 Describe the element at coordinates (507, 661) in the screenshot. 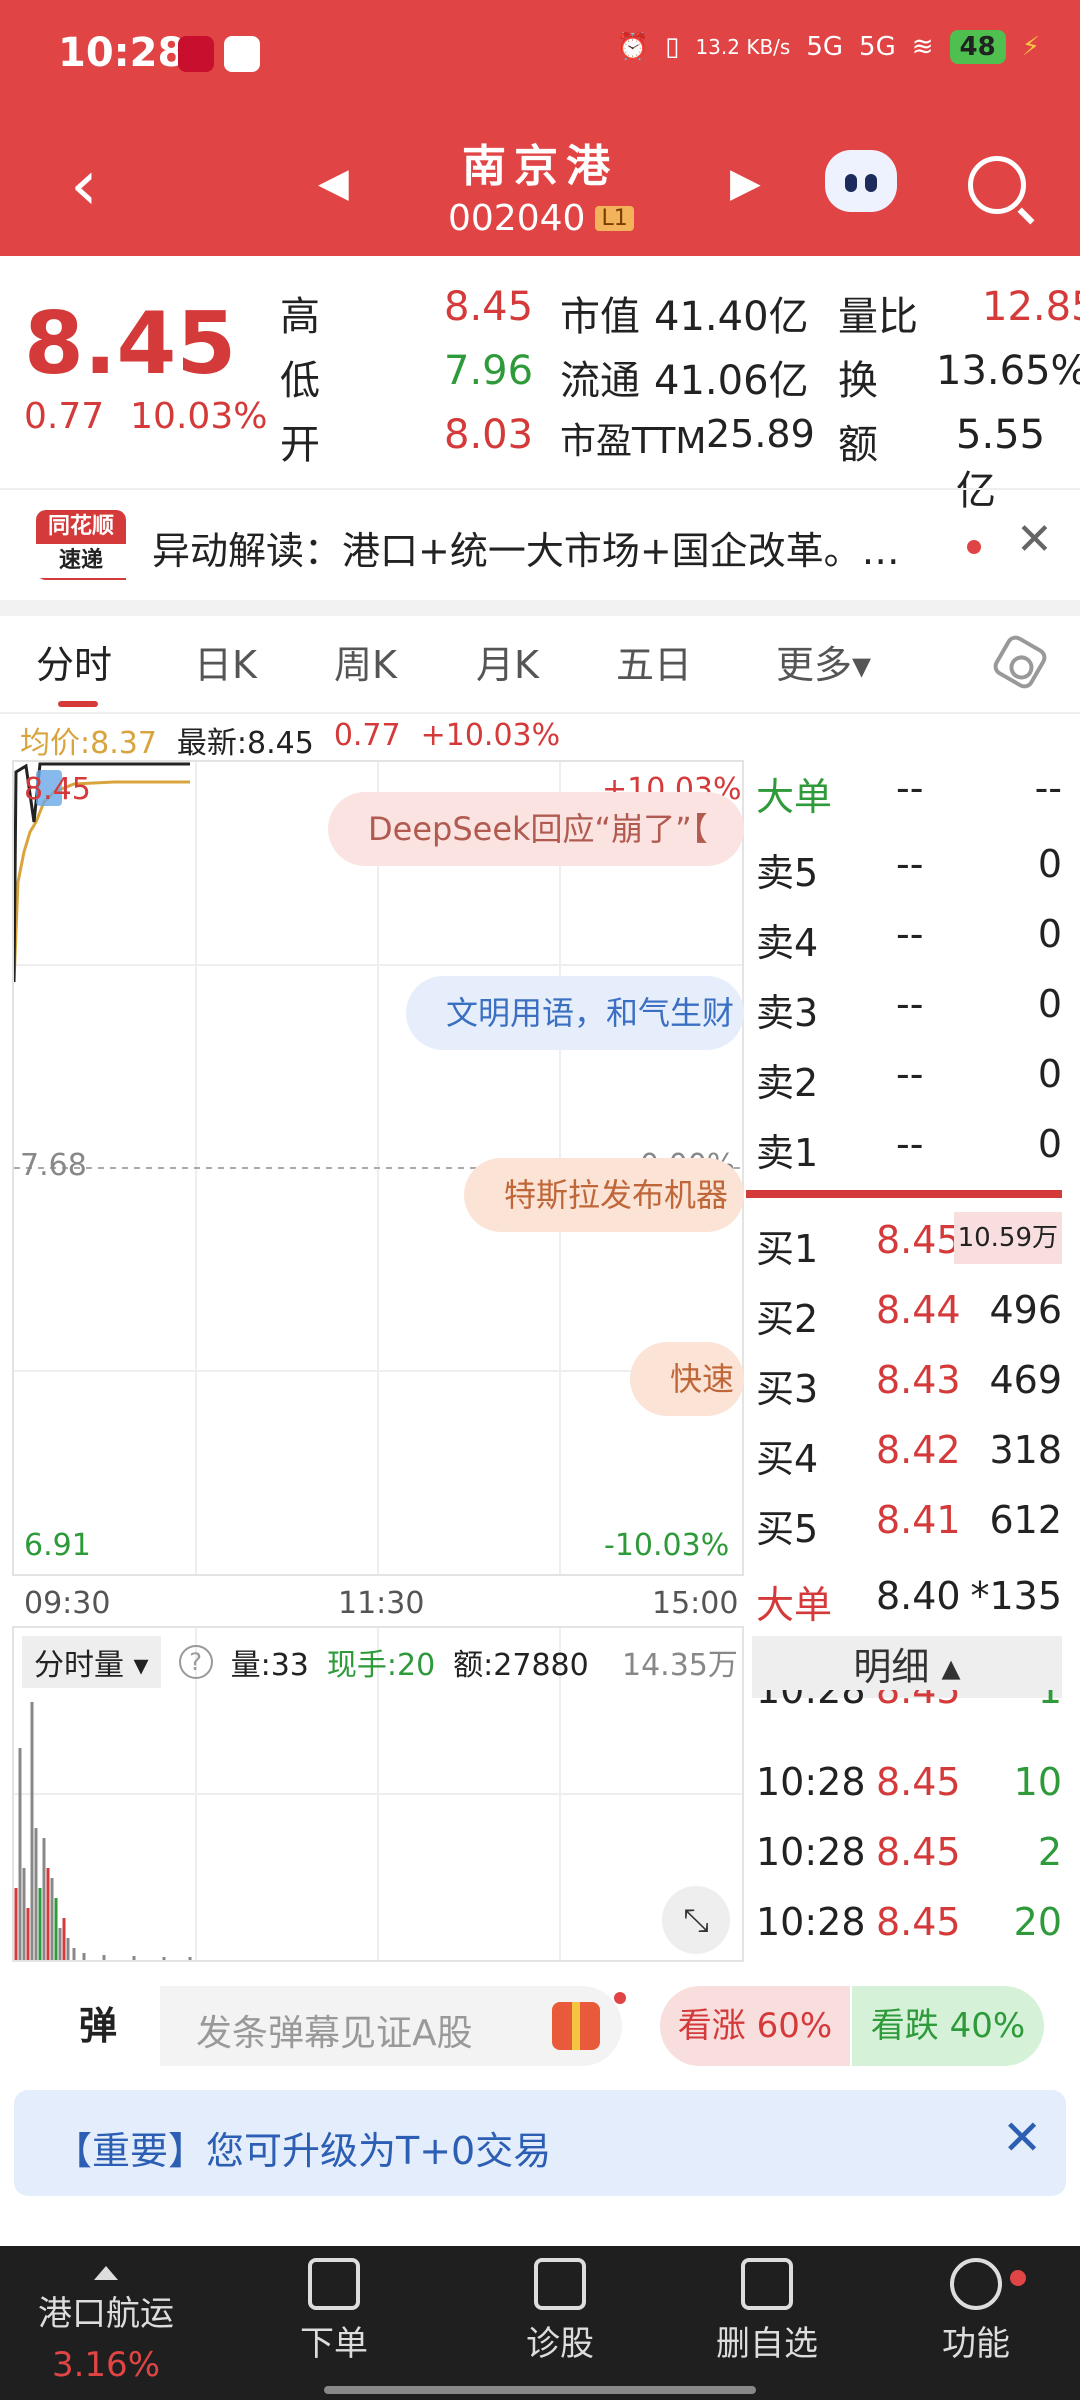

I see `tab-monthly-k: 月K` at that location.